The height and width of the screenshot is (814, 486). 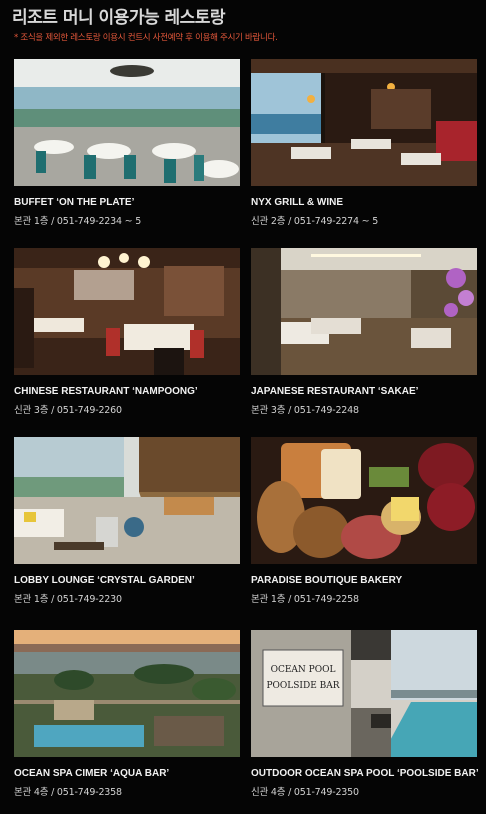 I want to click on restaurant-name: CHINESE RESTAURANT ‘NAMPOONG’, so click(x=106, y=391).